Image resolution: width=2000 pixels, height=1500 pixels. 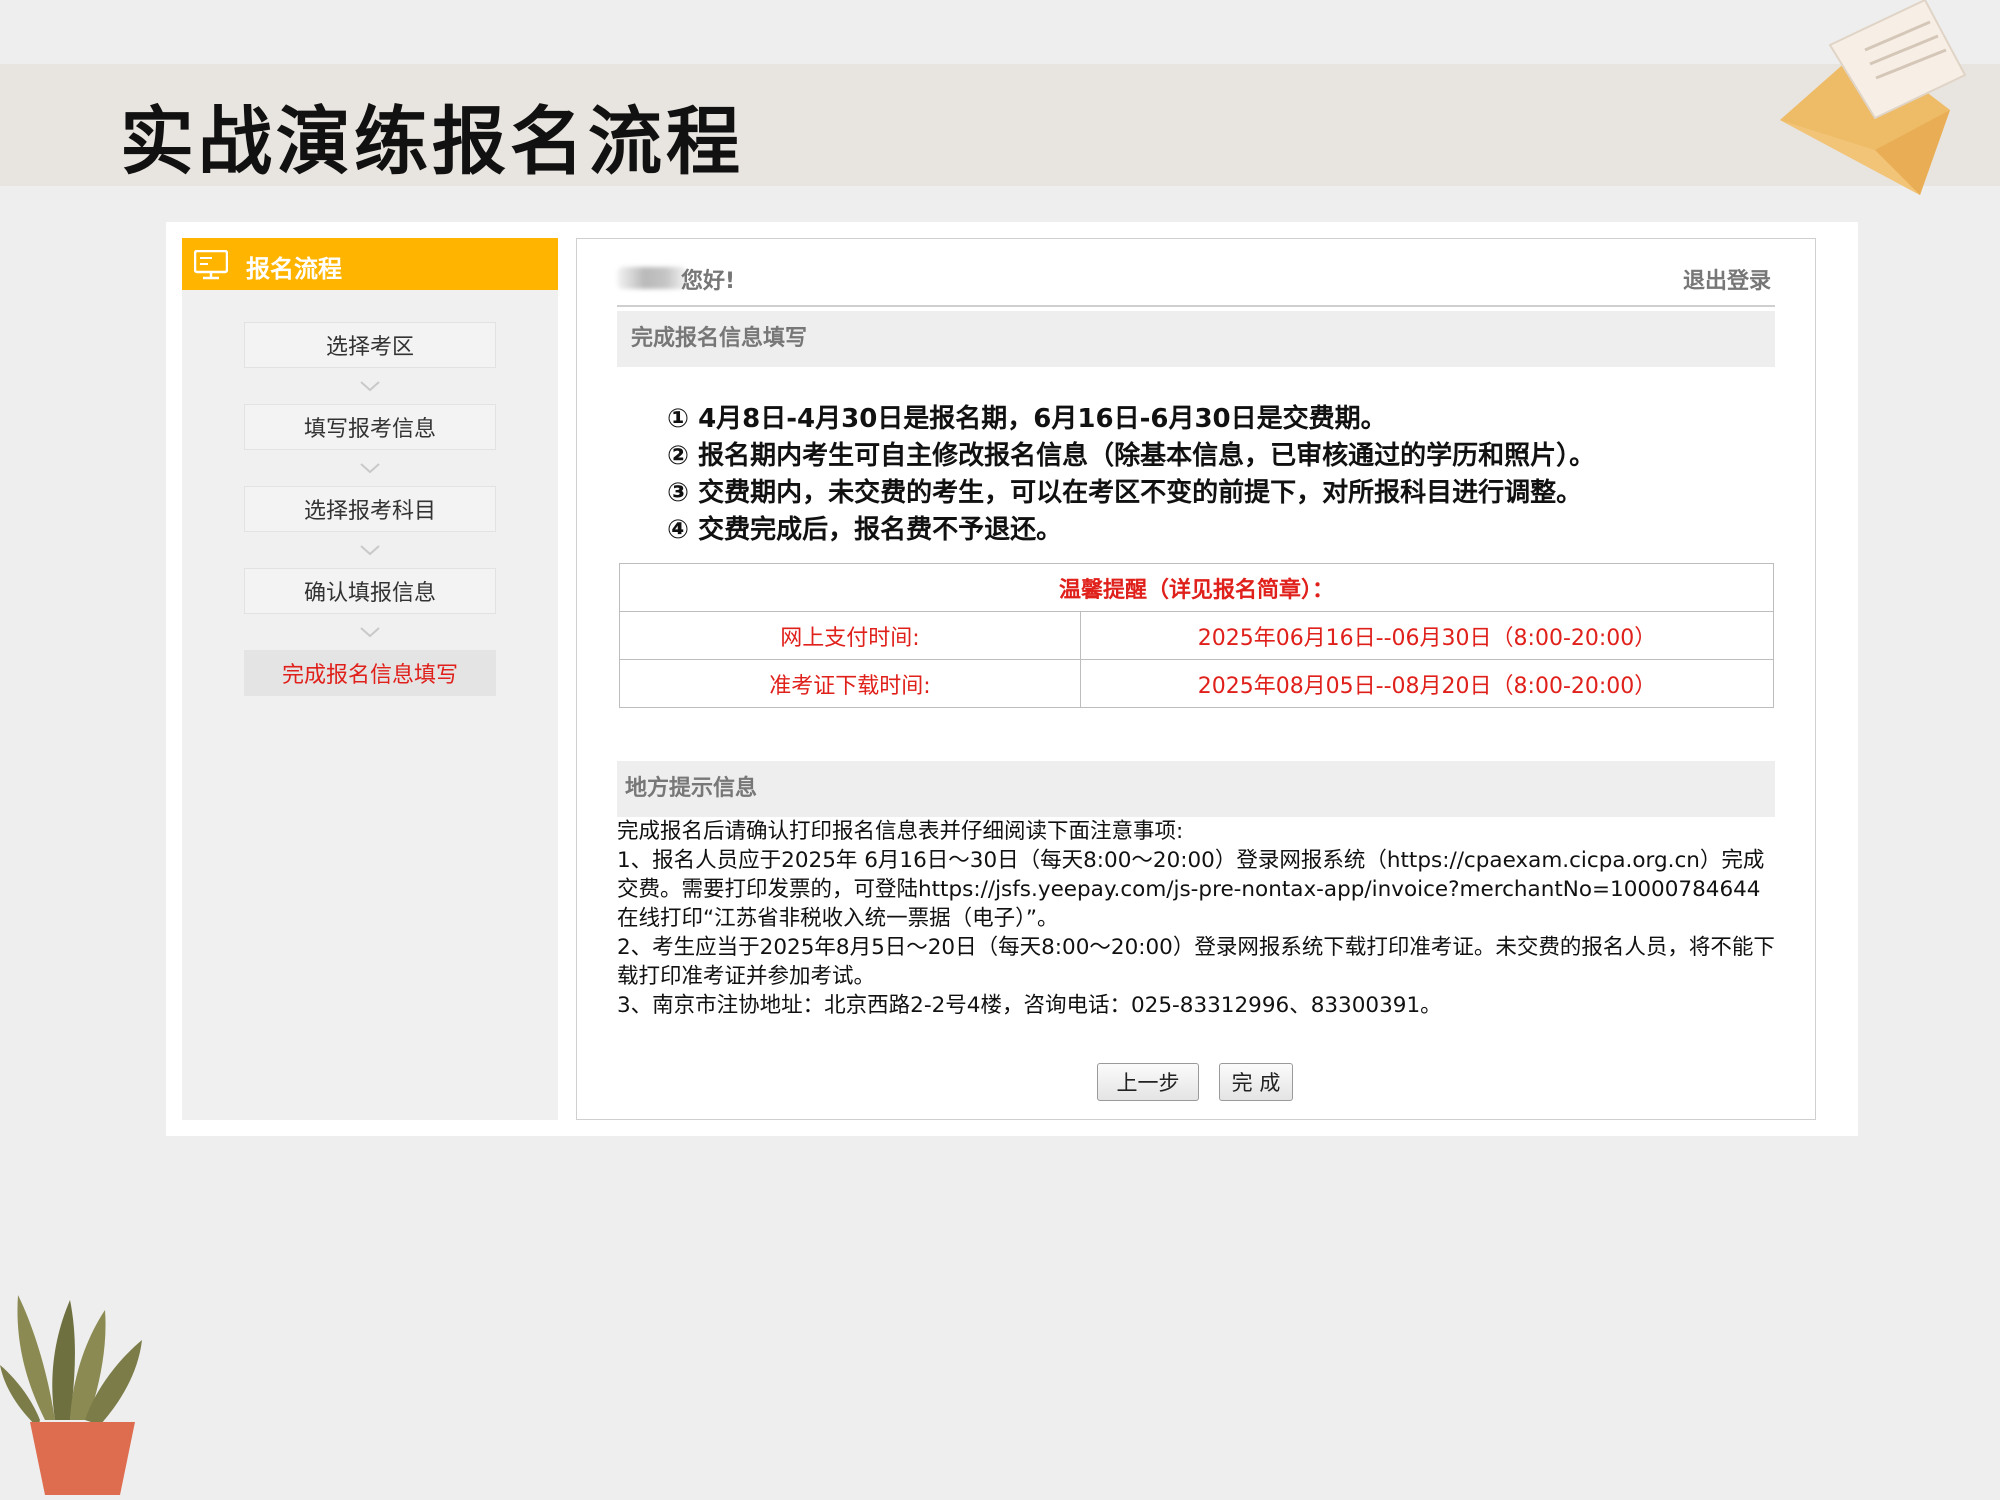 I want to click on monitor-icon, so click(x=211, y=265).